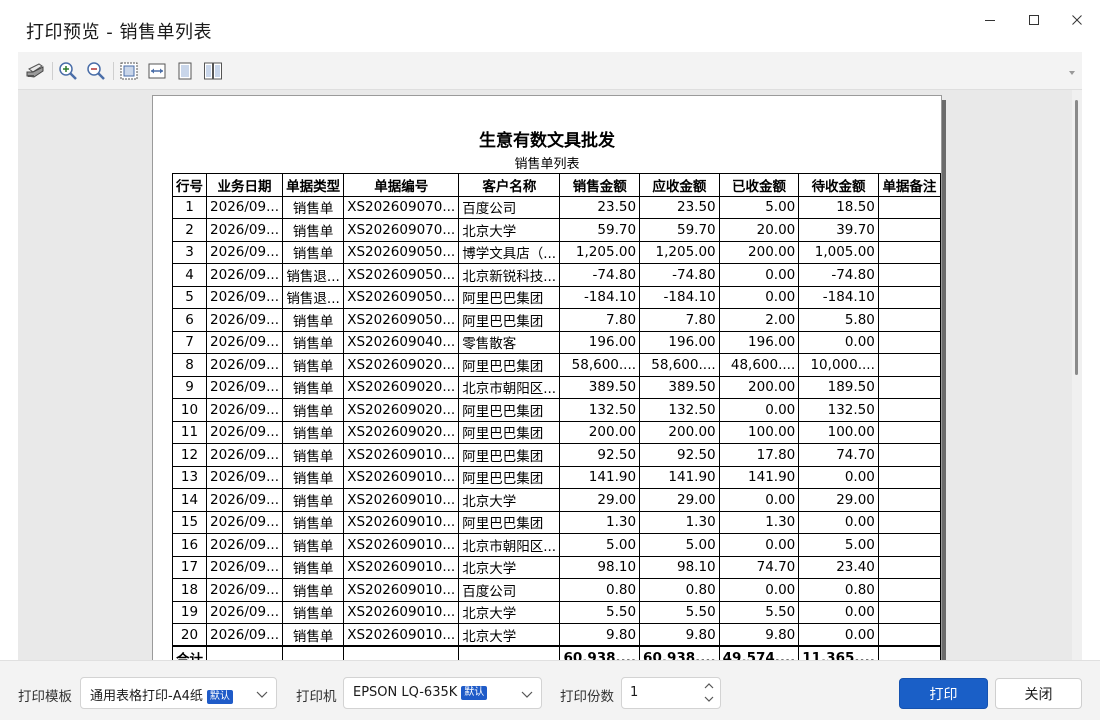 Image resolution: width=1100 pixels, height=720 pixels. I want to click on fit-width-button, so click(157, 71).